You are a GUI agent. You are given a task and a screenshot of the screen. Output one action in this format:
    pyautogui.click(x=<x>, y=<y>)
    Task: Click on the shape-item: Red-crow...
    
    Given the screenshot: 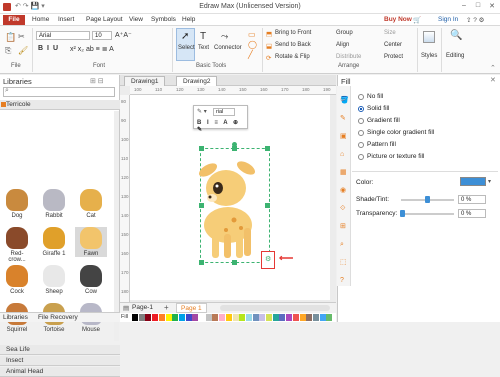 What is the action you would take?
    pyautogui.click(x=17, y=245)
    